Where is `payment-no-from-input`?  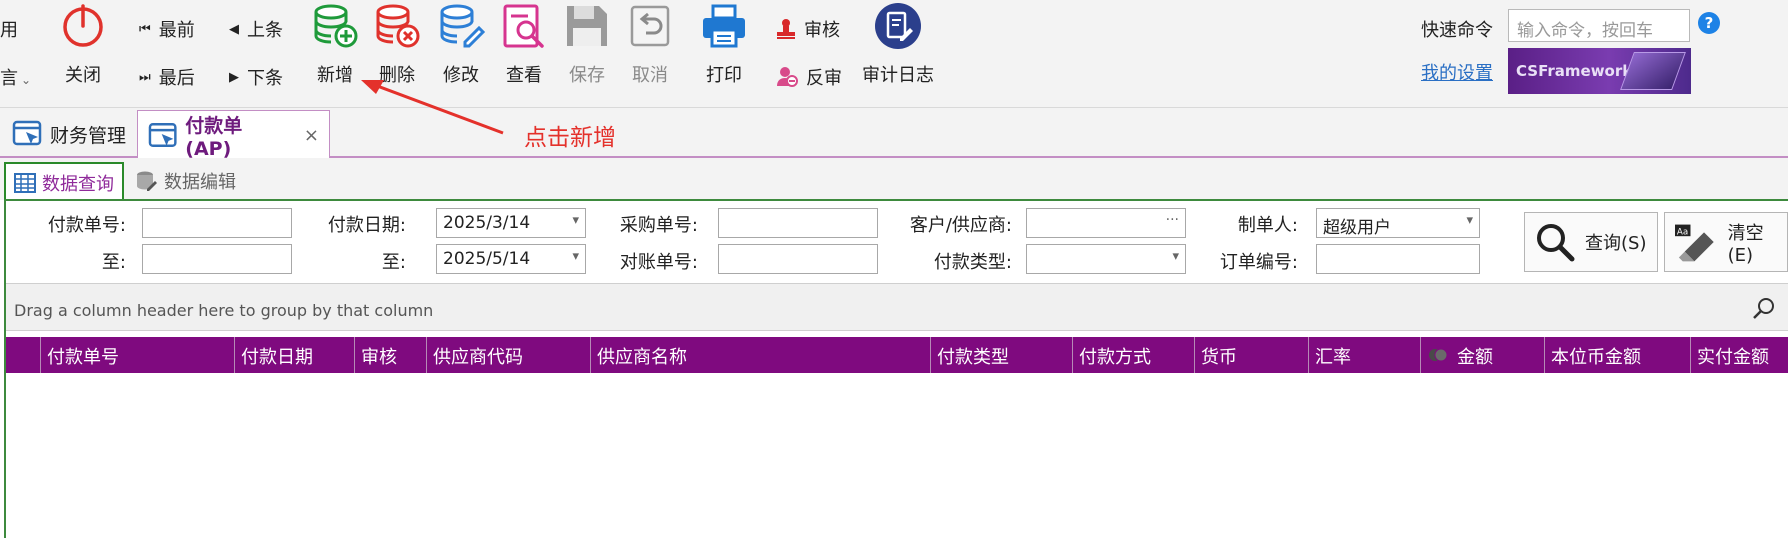
payment-no-from-input is located at coordinates (217, 223).